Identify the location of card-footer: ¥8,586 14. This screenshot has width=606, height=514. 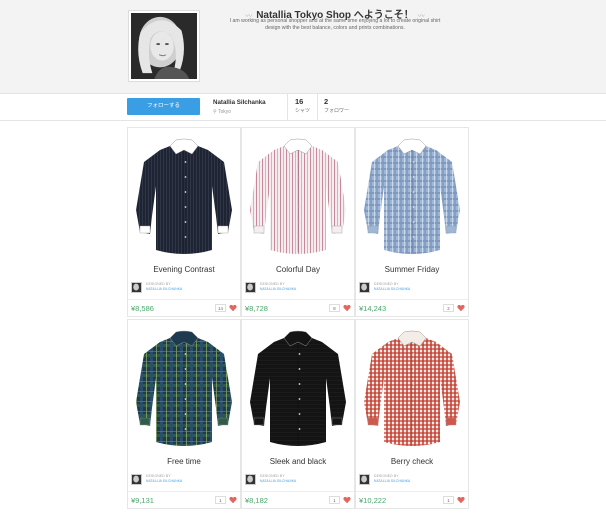
(184, 308).